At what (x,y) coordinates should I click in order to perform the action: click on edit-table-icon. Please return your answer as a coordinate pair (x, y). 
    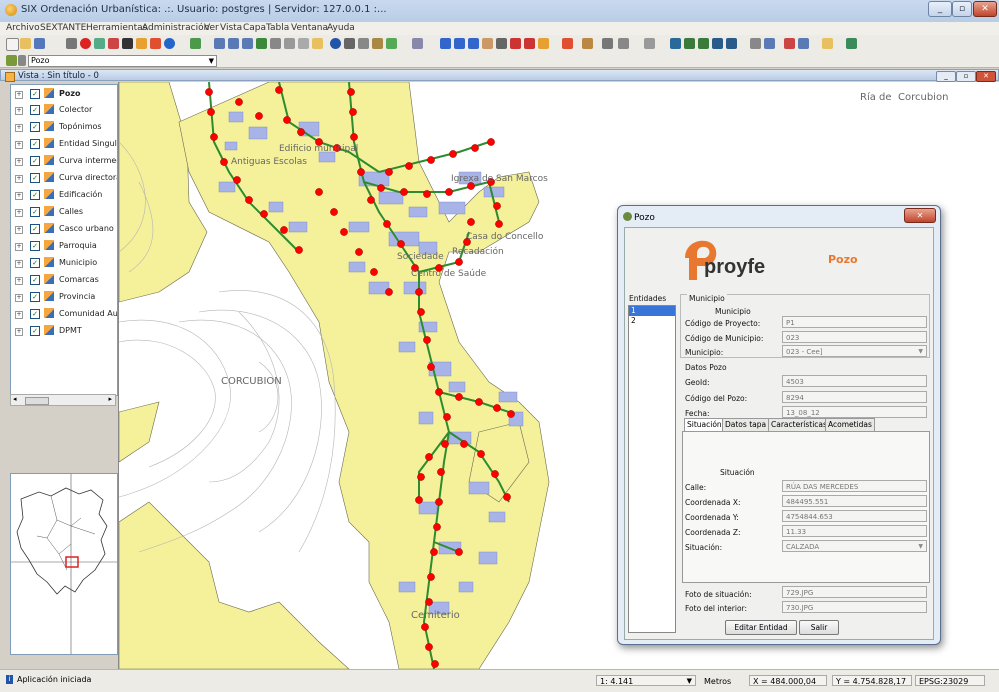
    Looking at the image, I should click on (689, 43).